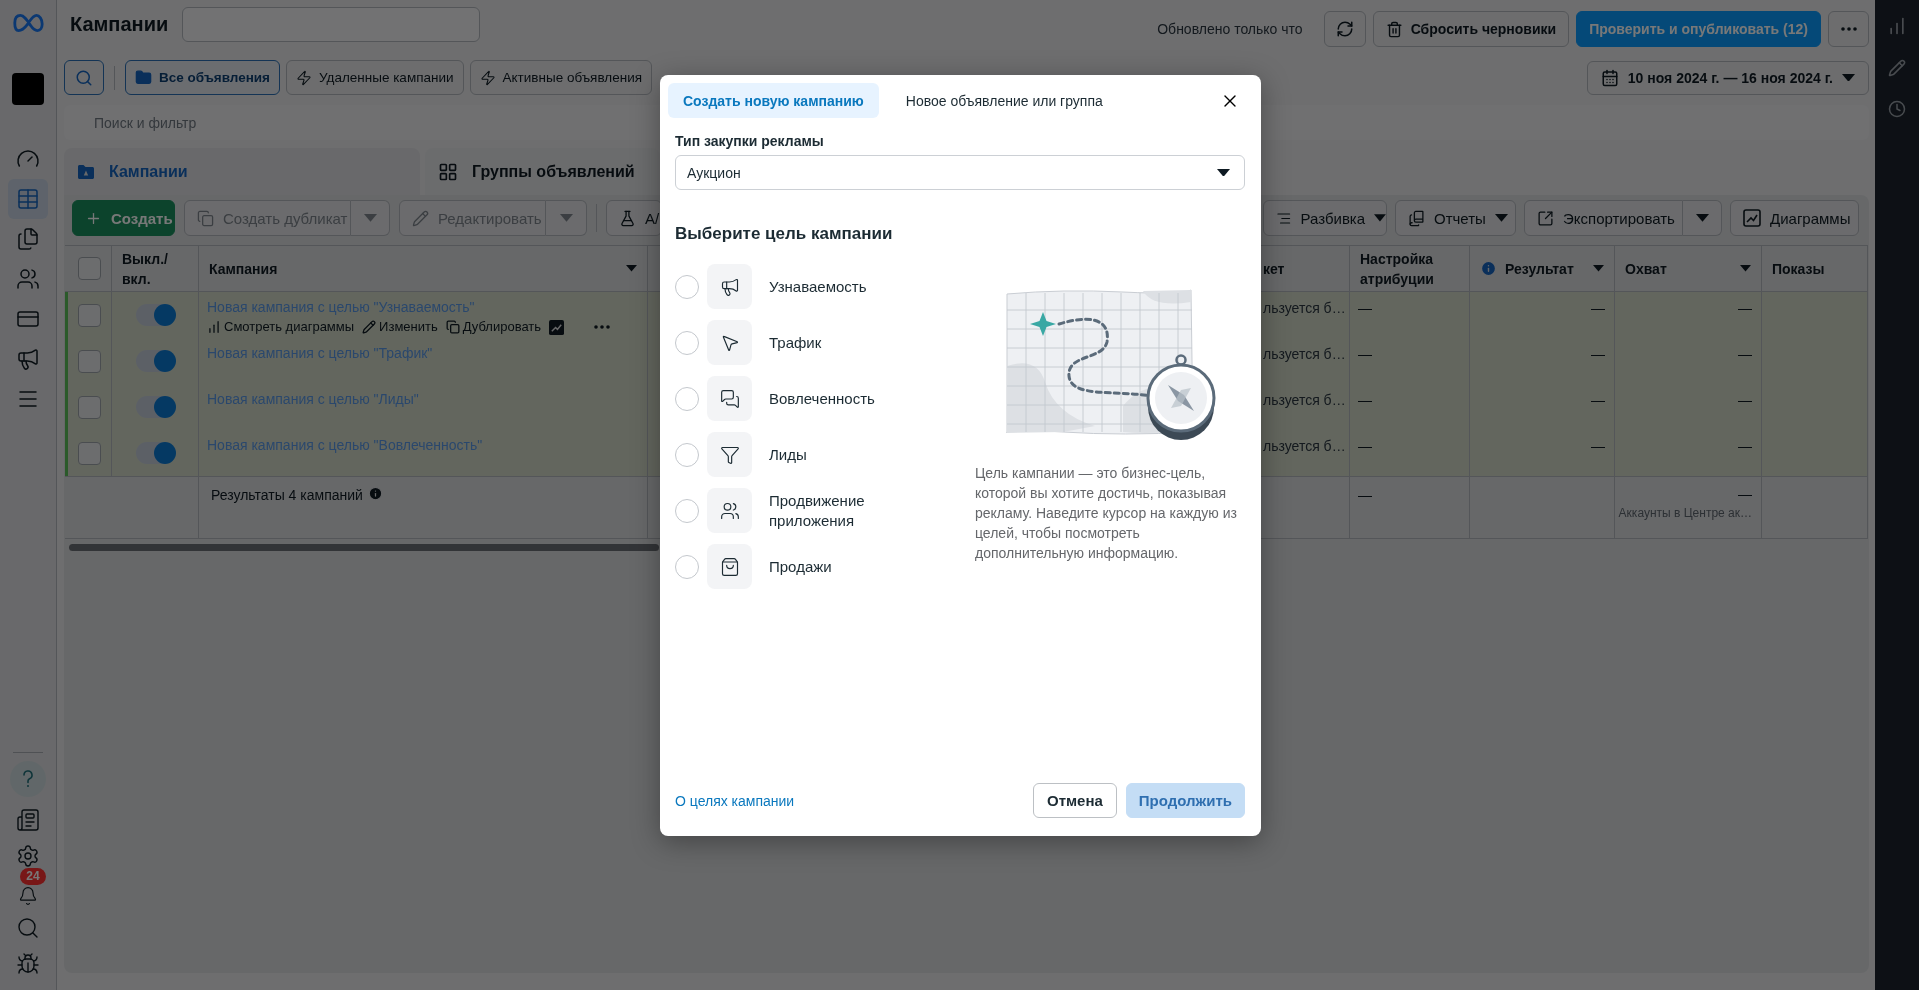  Describe the element at coordinates (119, 24) in the screenshot. I see `page-title: Кампании` at that location.